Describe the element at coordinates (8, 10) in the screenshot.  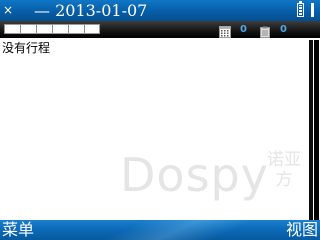
I see `close-icon: ×` at that location.